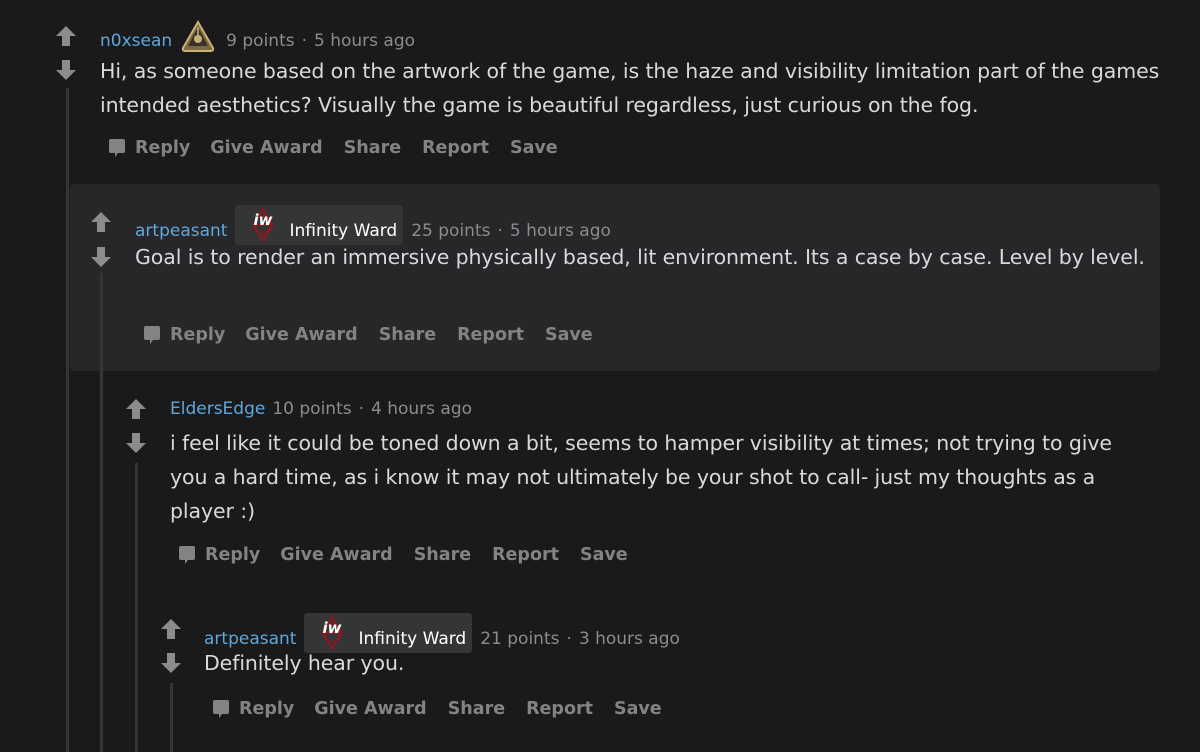 The height and width of the screenshot is (752, 1200). What do you see at coordinates (217, 409) in the screenshot?
I see `author-link: EldersEdge` at bounding box center [217, 409].